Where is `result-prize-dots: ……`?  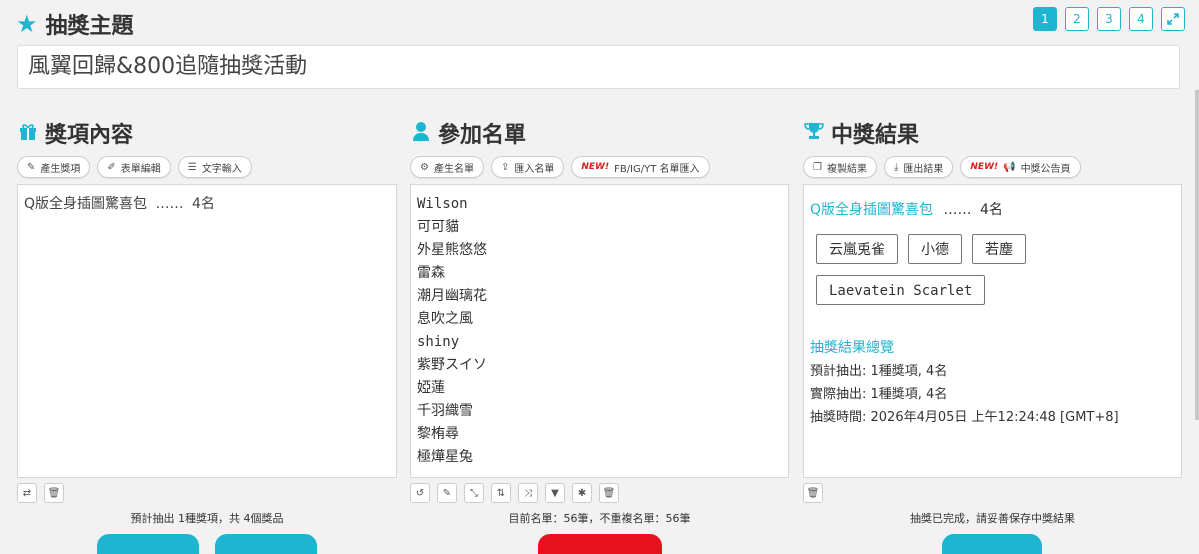 result-prize-dots: …… is located at coordinates (957, 210).